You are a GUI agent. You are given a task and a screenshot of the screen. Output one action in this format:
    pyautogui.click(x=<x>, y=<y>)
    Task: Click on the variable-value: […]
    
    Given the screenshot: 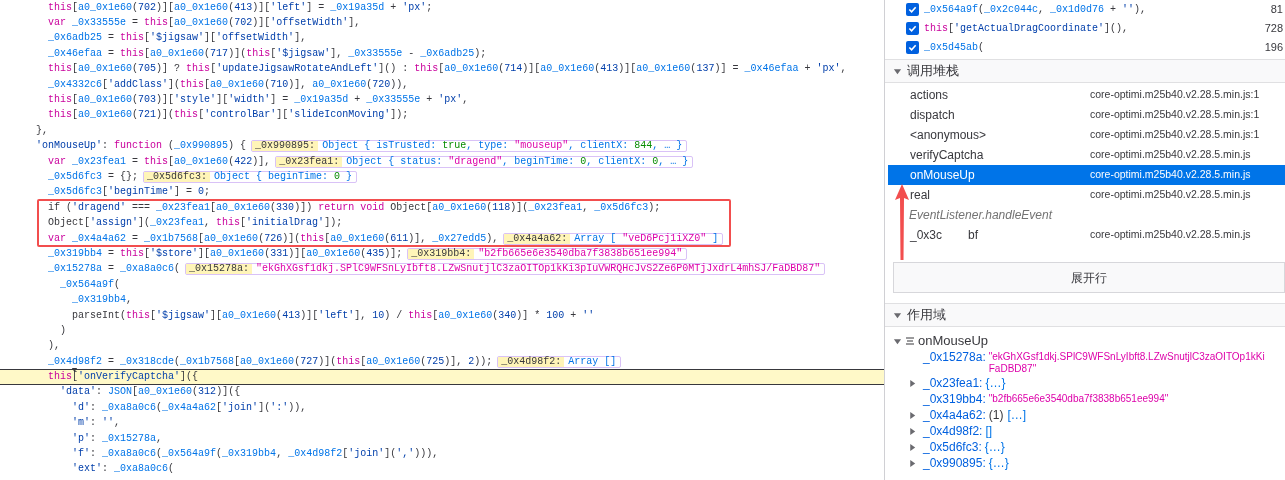 What is the action you would take?
    pyautogui.click(x=1017, y=415)
    